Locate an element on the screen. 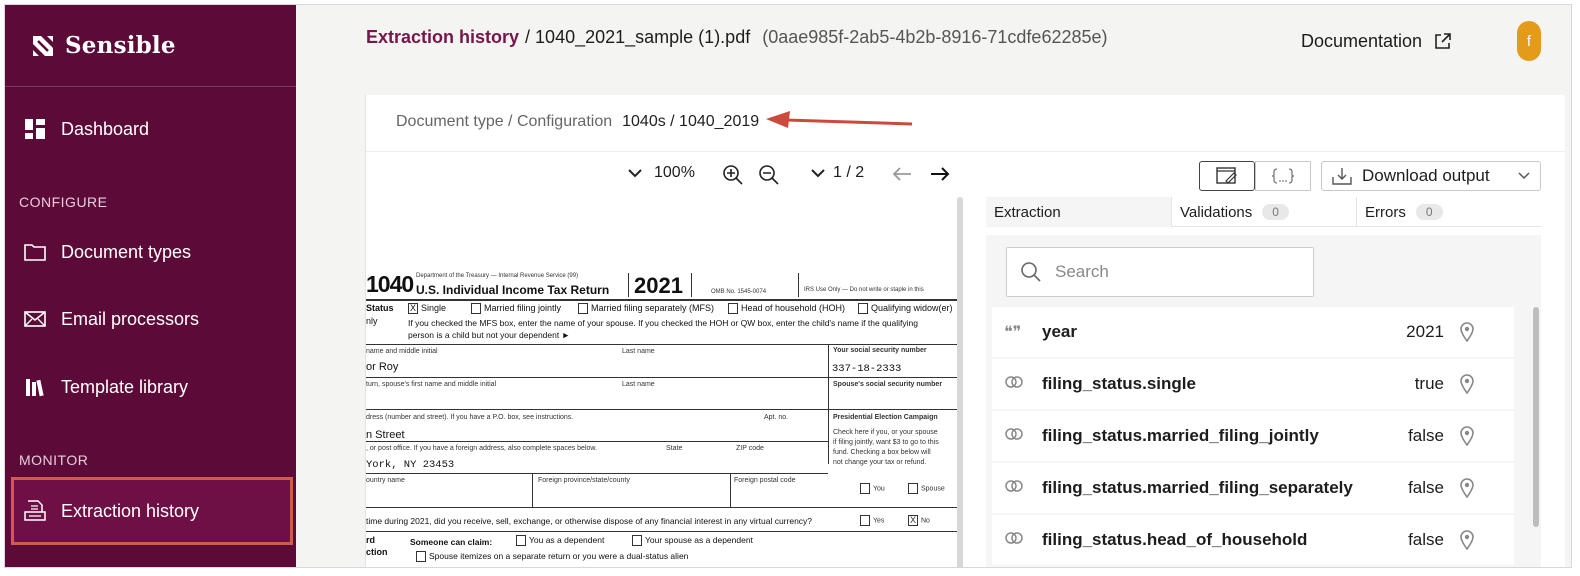 Image resolution: width=1580 pixels, height=576 pixels. mfs-checkbox is located at coordinates (583, 309).